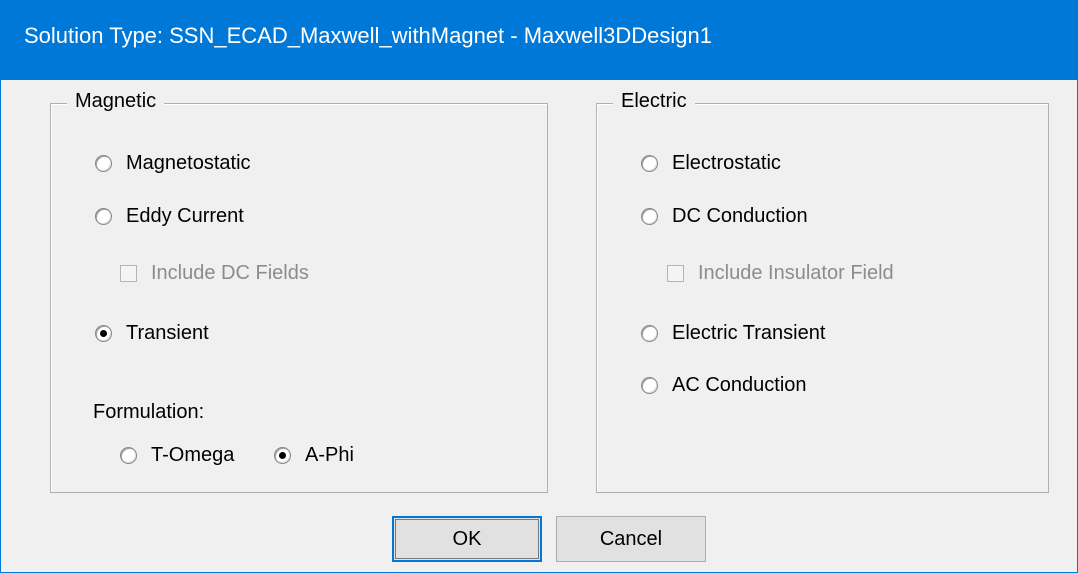  I want to click on a-phi-radio: A-Phi, so click(314, 455).